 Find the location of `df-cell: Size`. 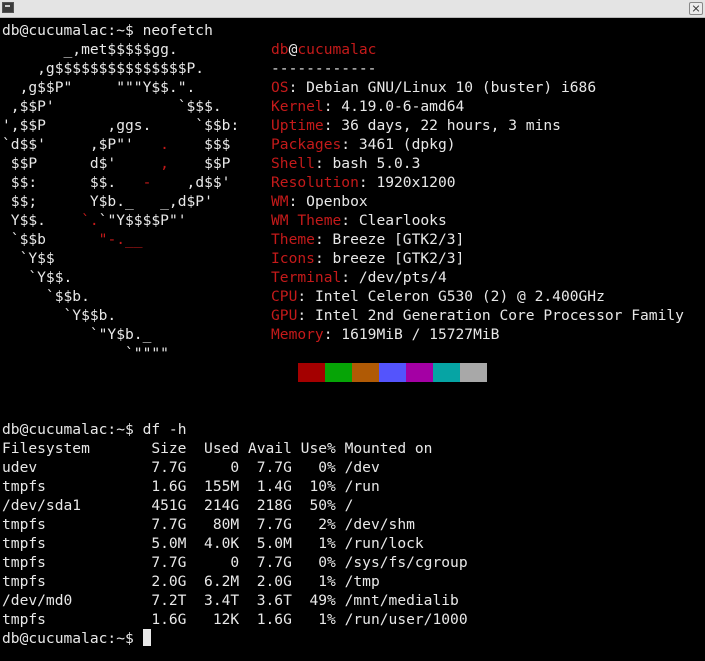

df-cell: Size is located at coordinates (169, 448).